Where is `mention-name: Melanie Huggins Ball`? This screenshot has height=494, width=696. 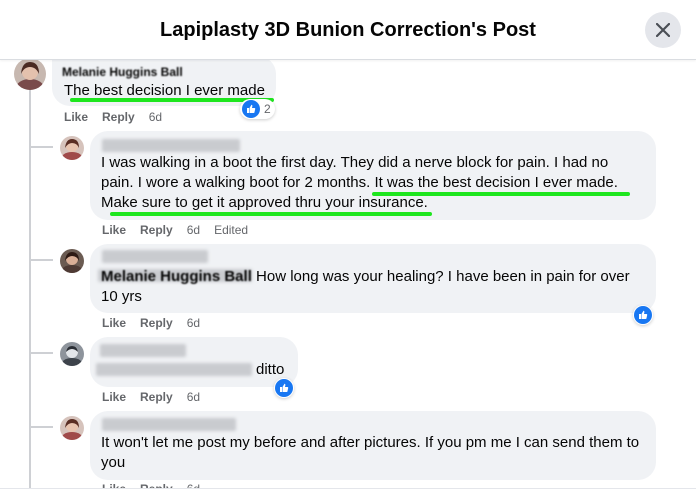
mention-name: Melanie Huggins Ball is located at coordinates (176, 276).